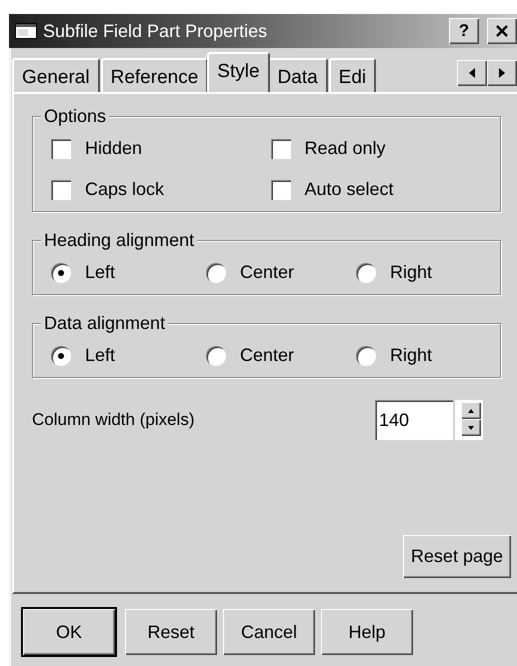 The image size is (517, 666). Describe the element at coordinates (56, 75) in the screenshot. I see `tab: General` at that location.